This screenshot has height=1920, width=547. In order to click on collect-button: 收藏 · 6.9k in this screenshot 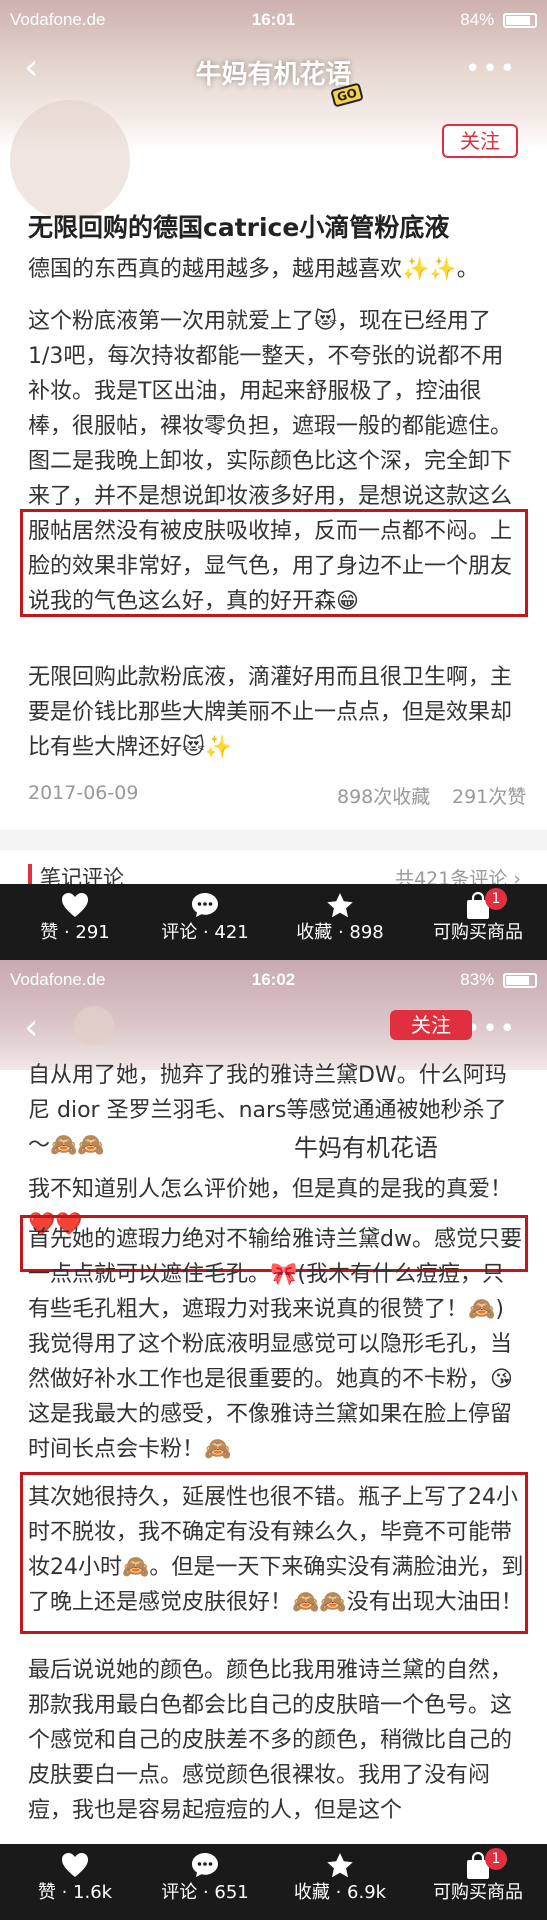, I will do `click(340, 1882)`.